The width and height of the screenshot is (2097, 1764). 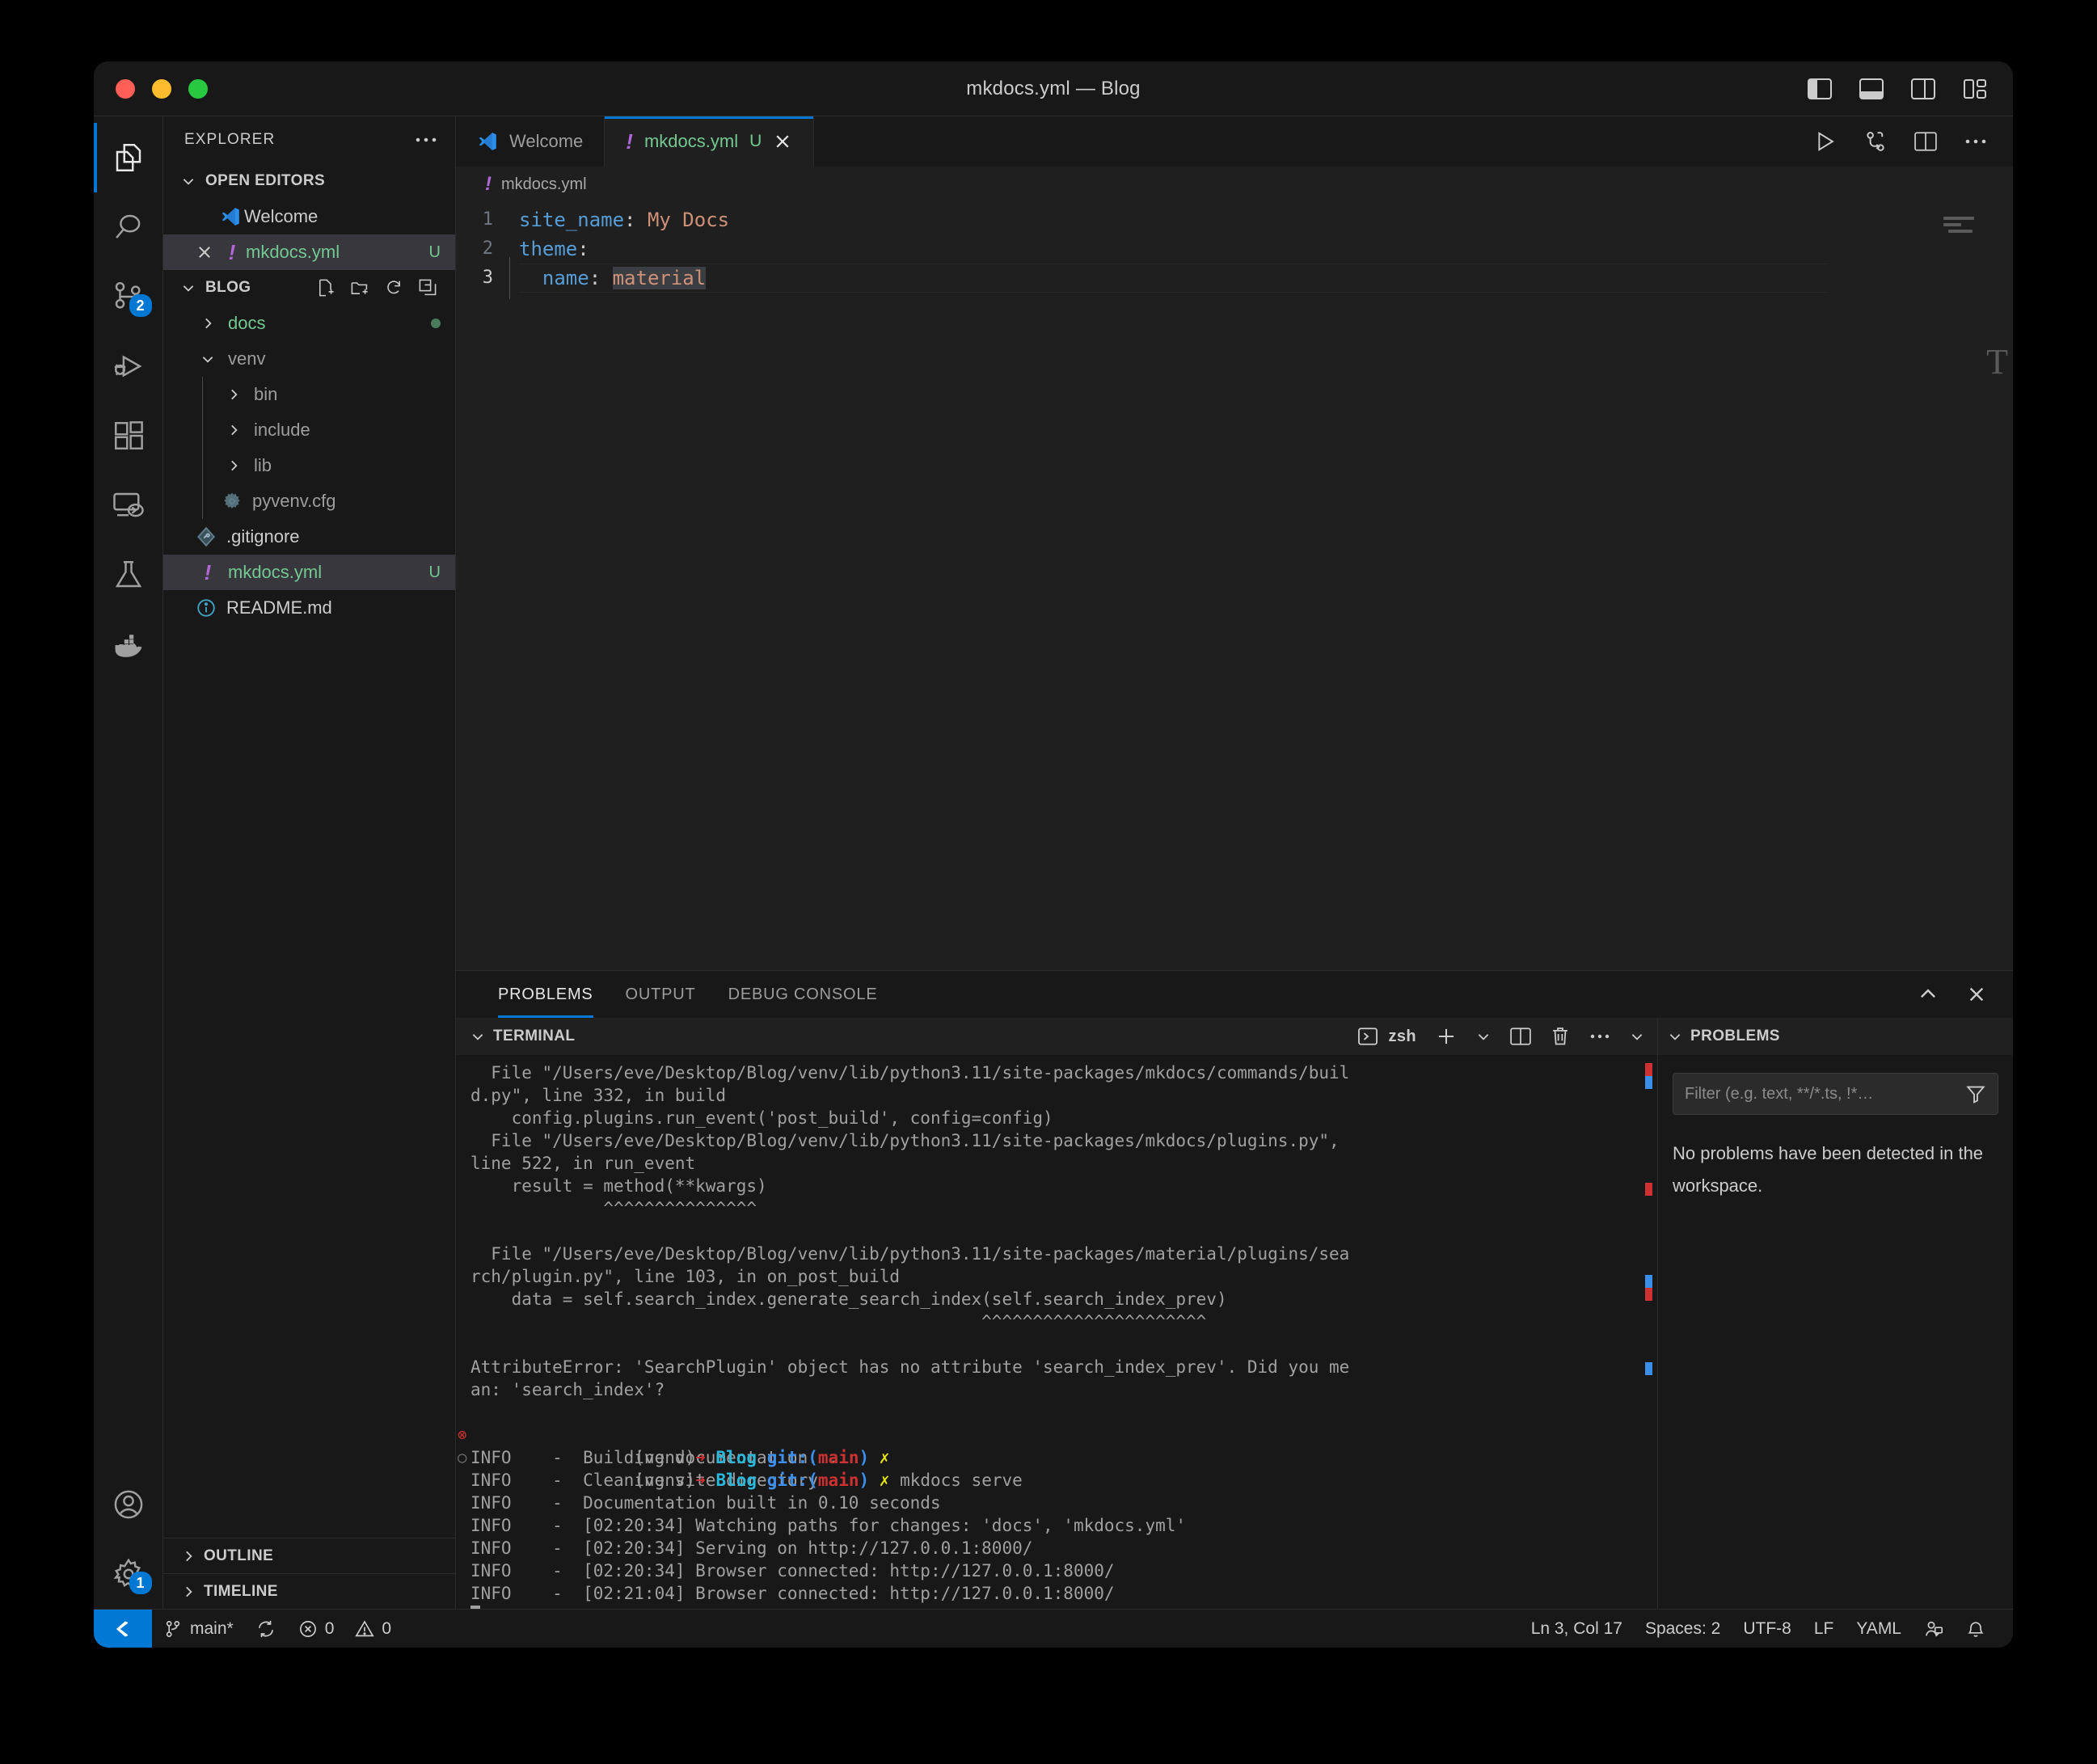 What do you see at coordinates (128, 227) in the screenshot?
I see `activity-item-search` at bounding box center [128, 227].